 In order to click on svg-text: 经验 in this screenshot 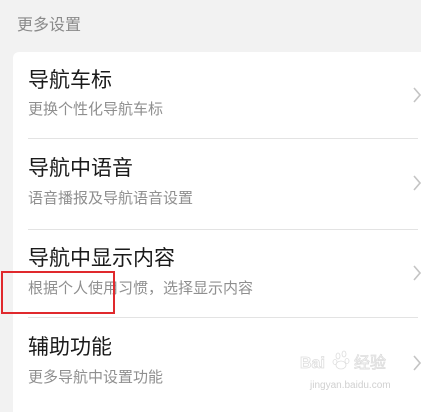, I will do `click(370, 362)`.